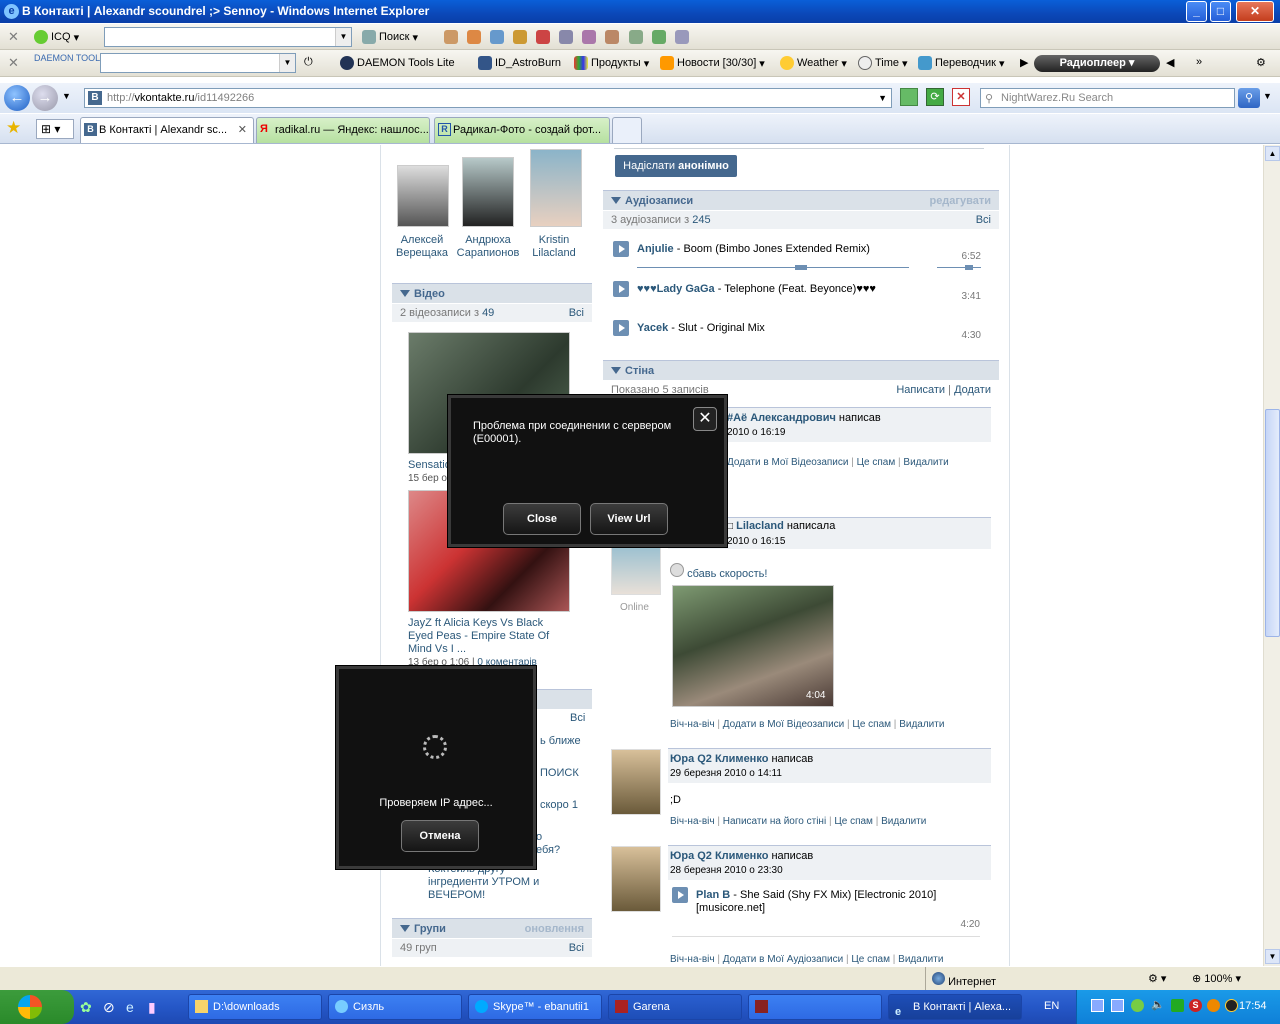 Image resolution: width=1280 pixels, height=1024 pixels. I want to click on cancel-button: Отмена, so click(440, 836).